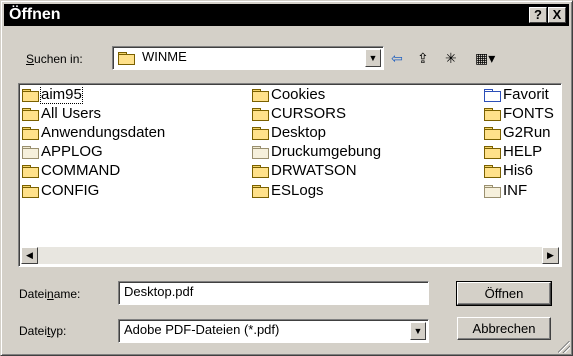  What do you see at coordinates (297, 191) in the screenshot?
I see `file-name: ESLogs` at bounding box center [297, 191].